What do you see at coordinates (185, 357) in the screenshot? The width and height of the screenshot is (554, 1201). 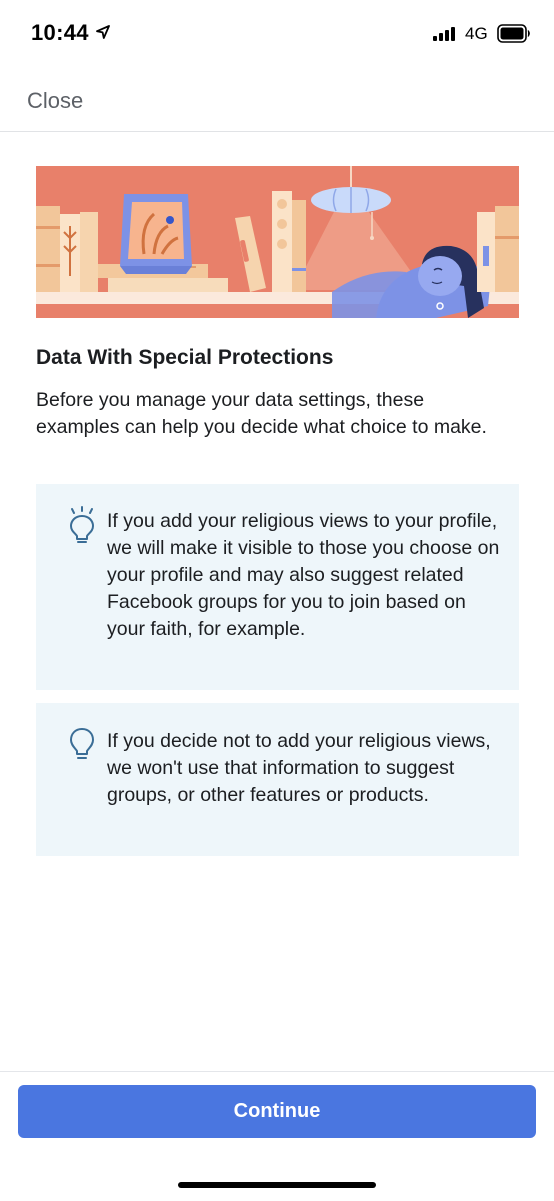 I see `page-title: Data With Special Protections` at bounding box center [185, 357].